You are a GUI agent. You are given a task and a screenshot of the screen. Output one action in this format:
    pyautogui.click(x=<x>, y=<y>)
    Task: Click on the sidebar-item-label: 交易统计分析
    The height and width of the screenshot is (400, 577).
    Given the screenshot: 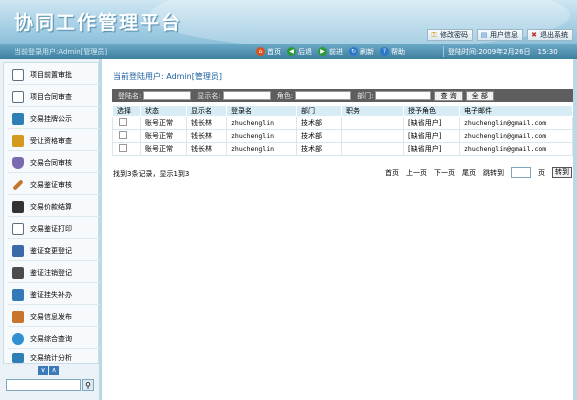 What is the action you would take?
    pyautogui.click(x=51, y=357)
    